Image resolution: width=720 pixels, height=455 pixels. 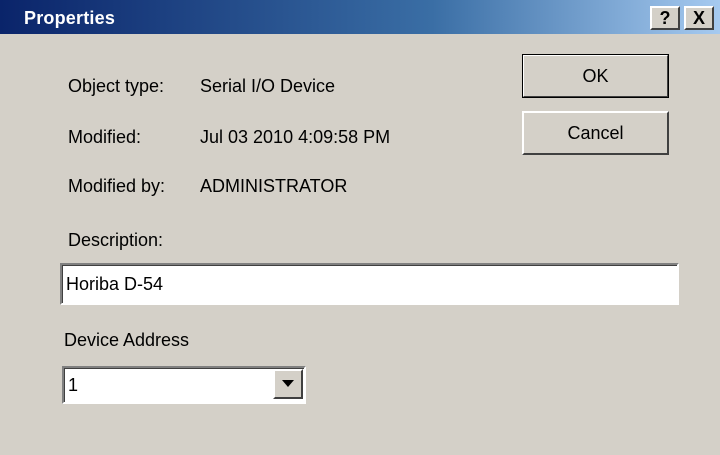 I want to click on modified-by-value: ADMINISTRATOR, so click(x=274, y=186).